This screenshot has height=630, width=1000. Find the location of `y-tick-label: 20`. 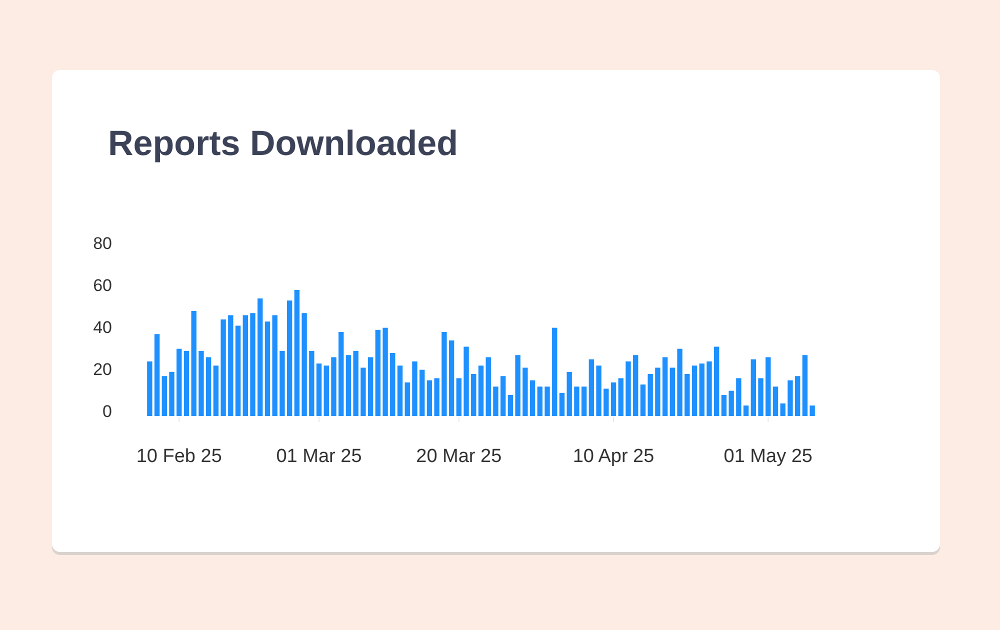

y-tick-label: 20 is located at coordinates (102, 369).